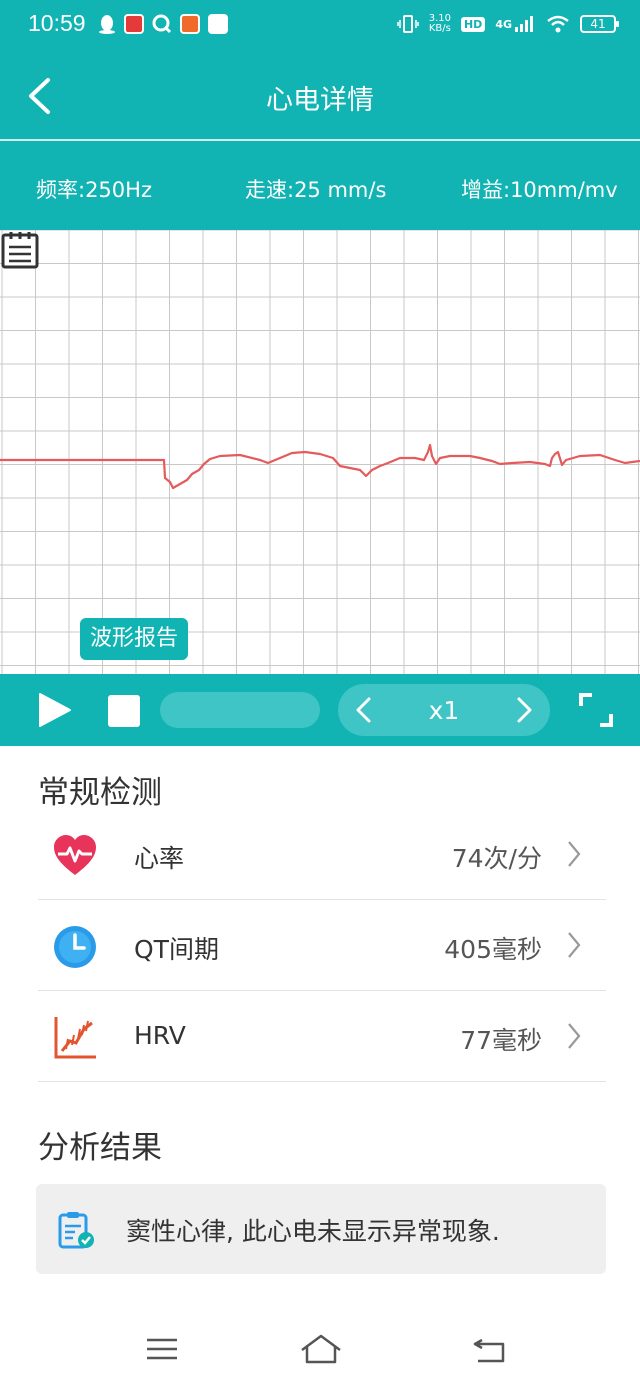  I want to click on notification-icons, so click(163, 24).